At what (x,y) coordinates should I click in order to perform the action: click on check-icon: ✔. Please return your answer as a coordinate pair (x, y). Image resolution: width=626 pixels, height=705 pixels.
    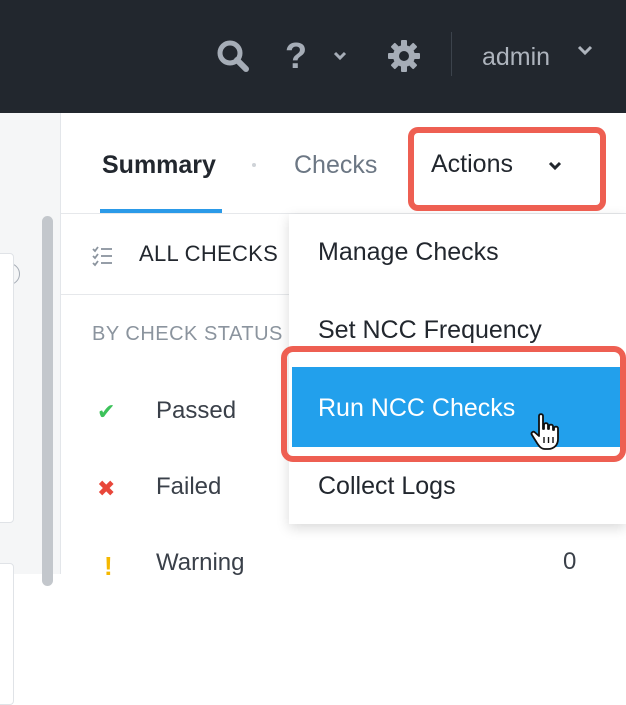
    Looking at the image, I should click on (106, 411).